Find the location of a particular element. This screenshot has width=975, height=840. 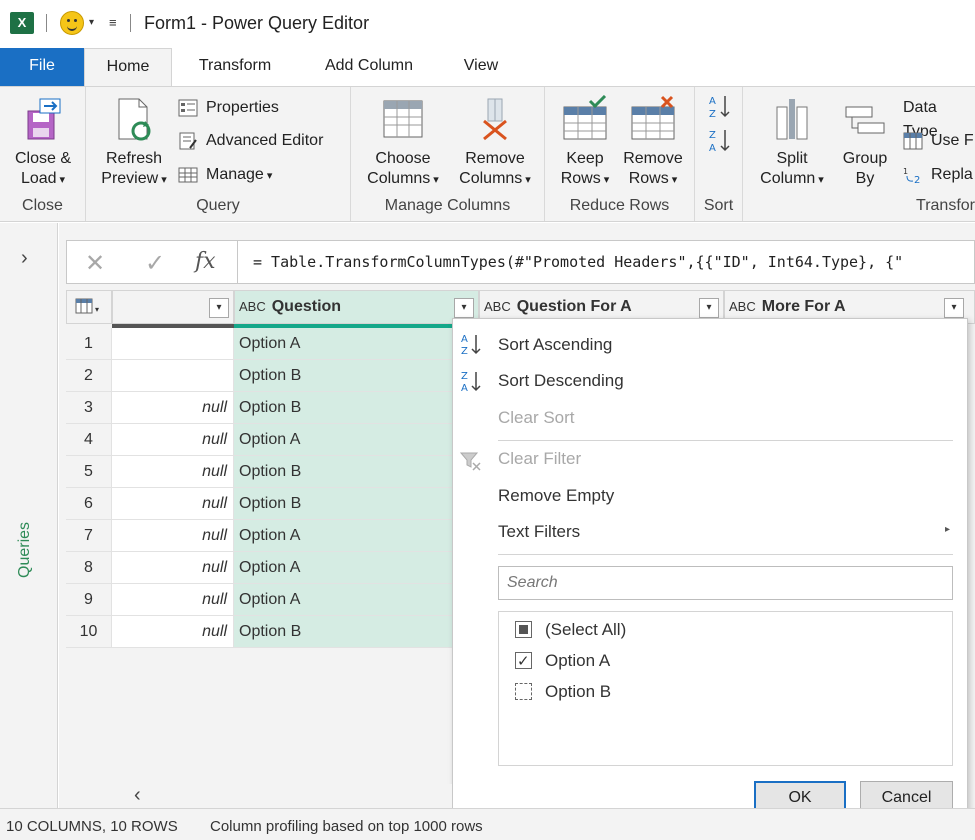

replace-values-icon: 12 is located at coordinates (913, 176).